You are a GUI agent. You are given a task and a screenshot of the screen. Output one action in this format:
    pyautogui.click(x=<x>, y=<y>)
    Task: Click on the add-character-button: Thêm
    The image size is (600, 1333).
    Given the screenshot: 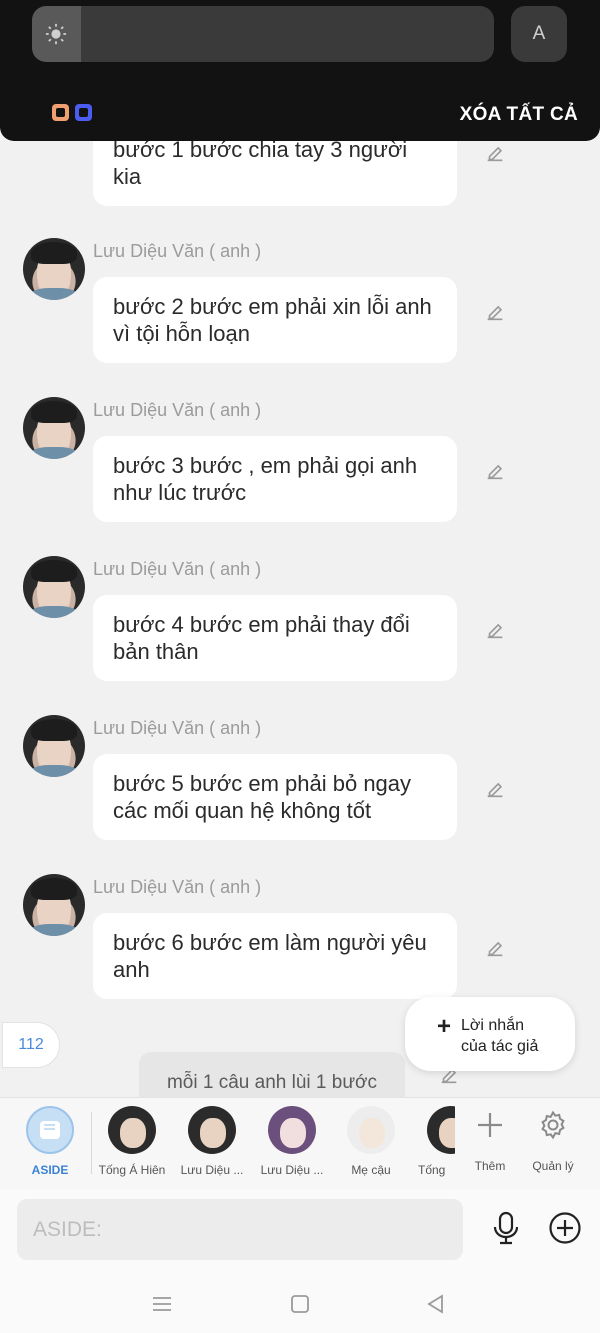 What is the action you would take?
    pyautogui.click(x=490, y=1141)
    